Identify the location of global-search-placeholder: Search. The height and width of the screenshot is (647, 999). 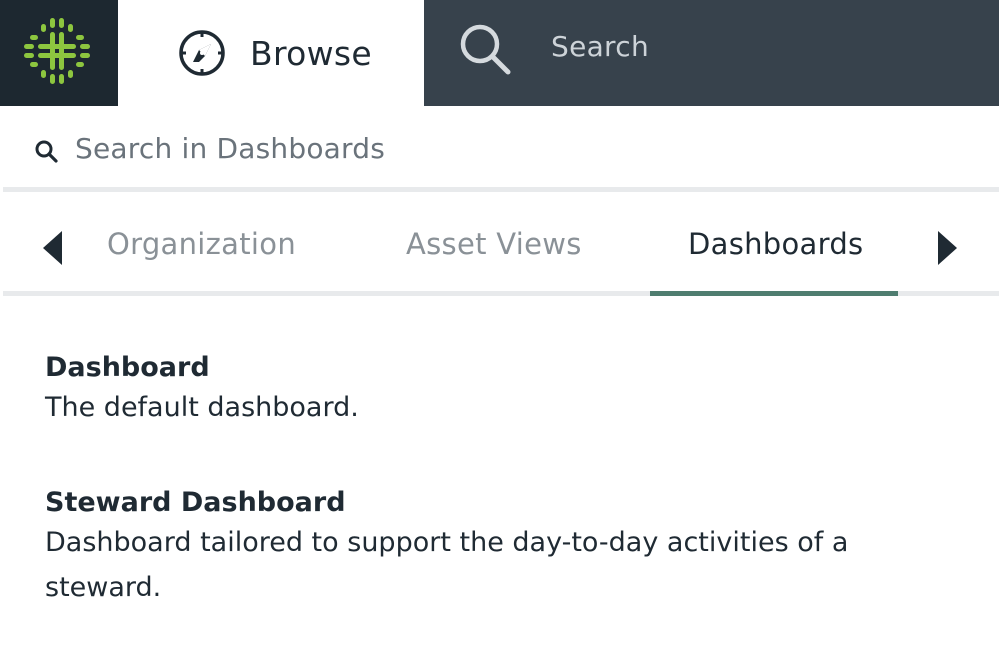
(600, 46).